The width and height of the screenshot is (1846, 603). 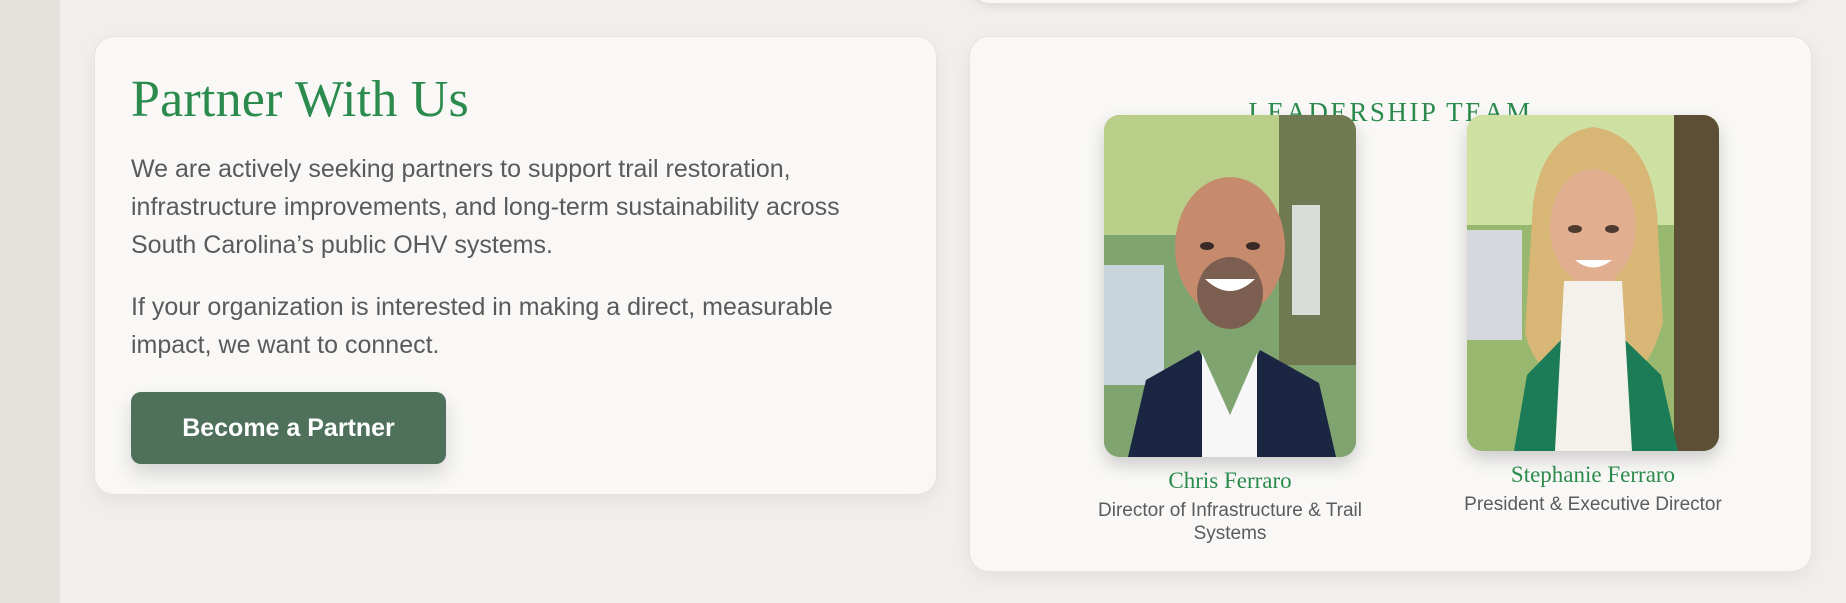 I want to click on partner-title: Partner With Us, so click(x=300, y=99).